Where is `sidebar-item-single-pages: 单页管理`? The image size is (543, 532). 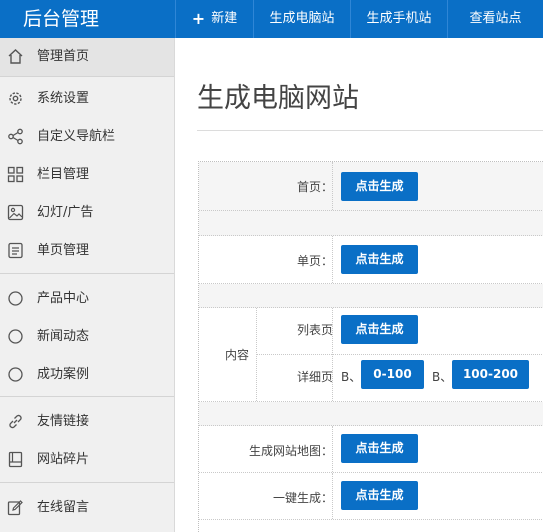
sidebar-item-single-pages: 单页管理 is located at coordinates (87, 251).